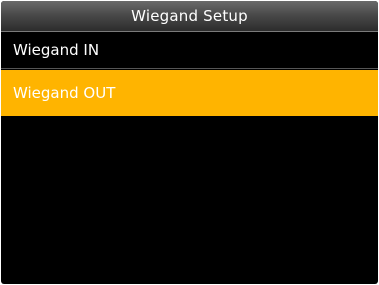 This screenshot has width=379, height=285. What do you see at coordinates (189, 50) in the screenshot?
I see `menu-item-wiegand-in: Wiegand IN` at bounding box center [189, 50].